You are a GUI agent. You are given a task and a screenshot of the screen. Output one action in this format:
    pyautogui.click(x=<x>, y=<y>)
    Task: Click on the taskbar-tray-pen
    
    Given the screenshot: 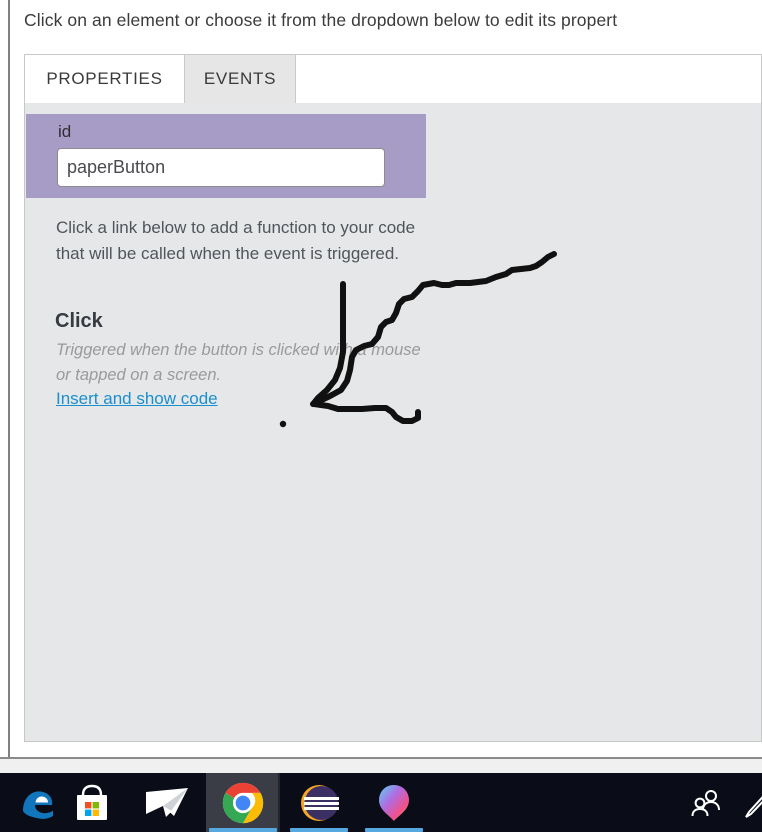 What is the action you would take?
    pyautogui.click(x=750, y=802)
    